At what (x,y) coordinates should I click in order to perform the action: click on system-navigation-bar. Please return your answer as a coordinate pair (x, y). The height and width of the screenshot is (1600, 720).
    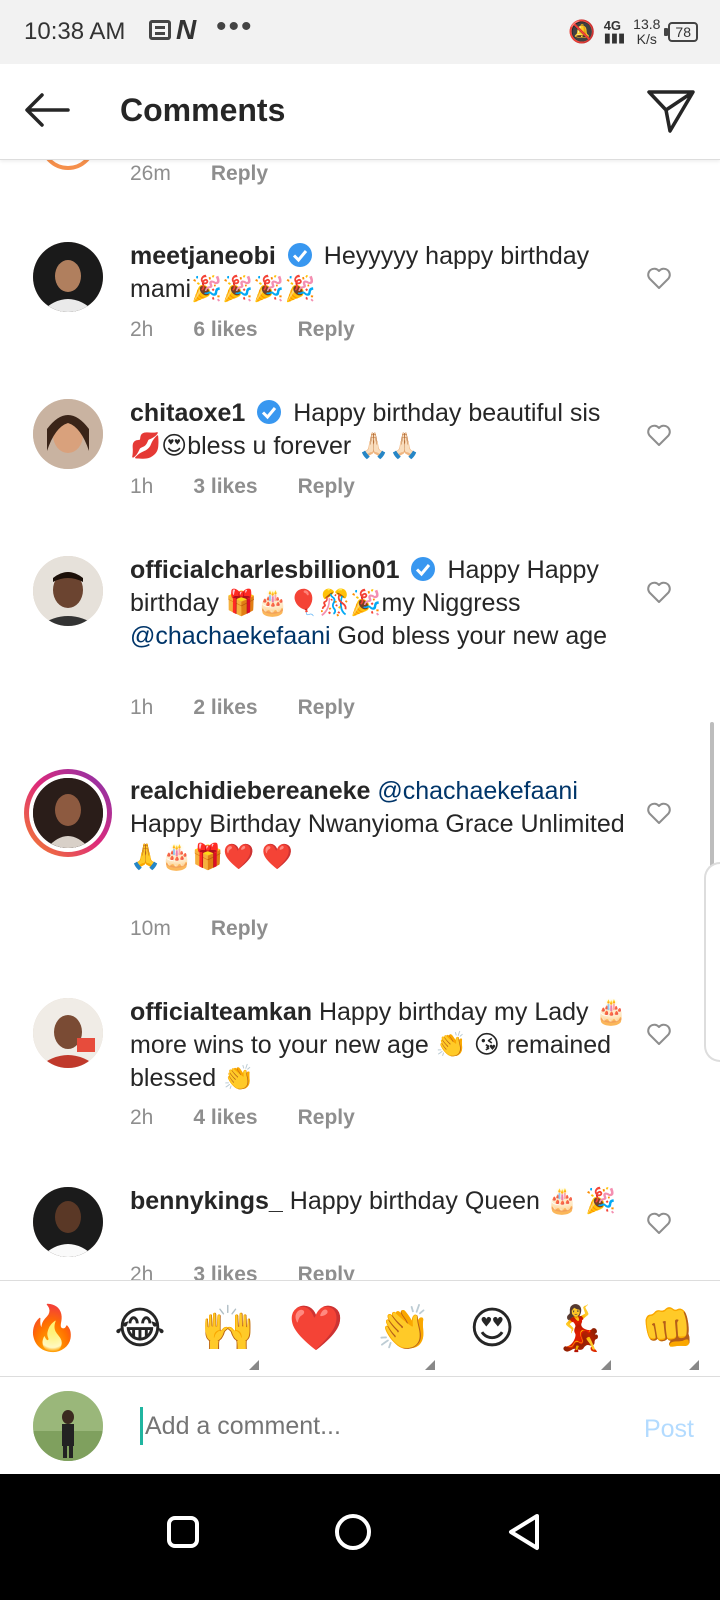
    Looking at the image, I should click on (360, 1537).